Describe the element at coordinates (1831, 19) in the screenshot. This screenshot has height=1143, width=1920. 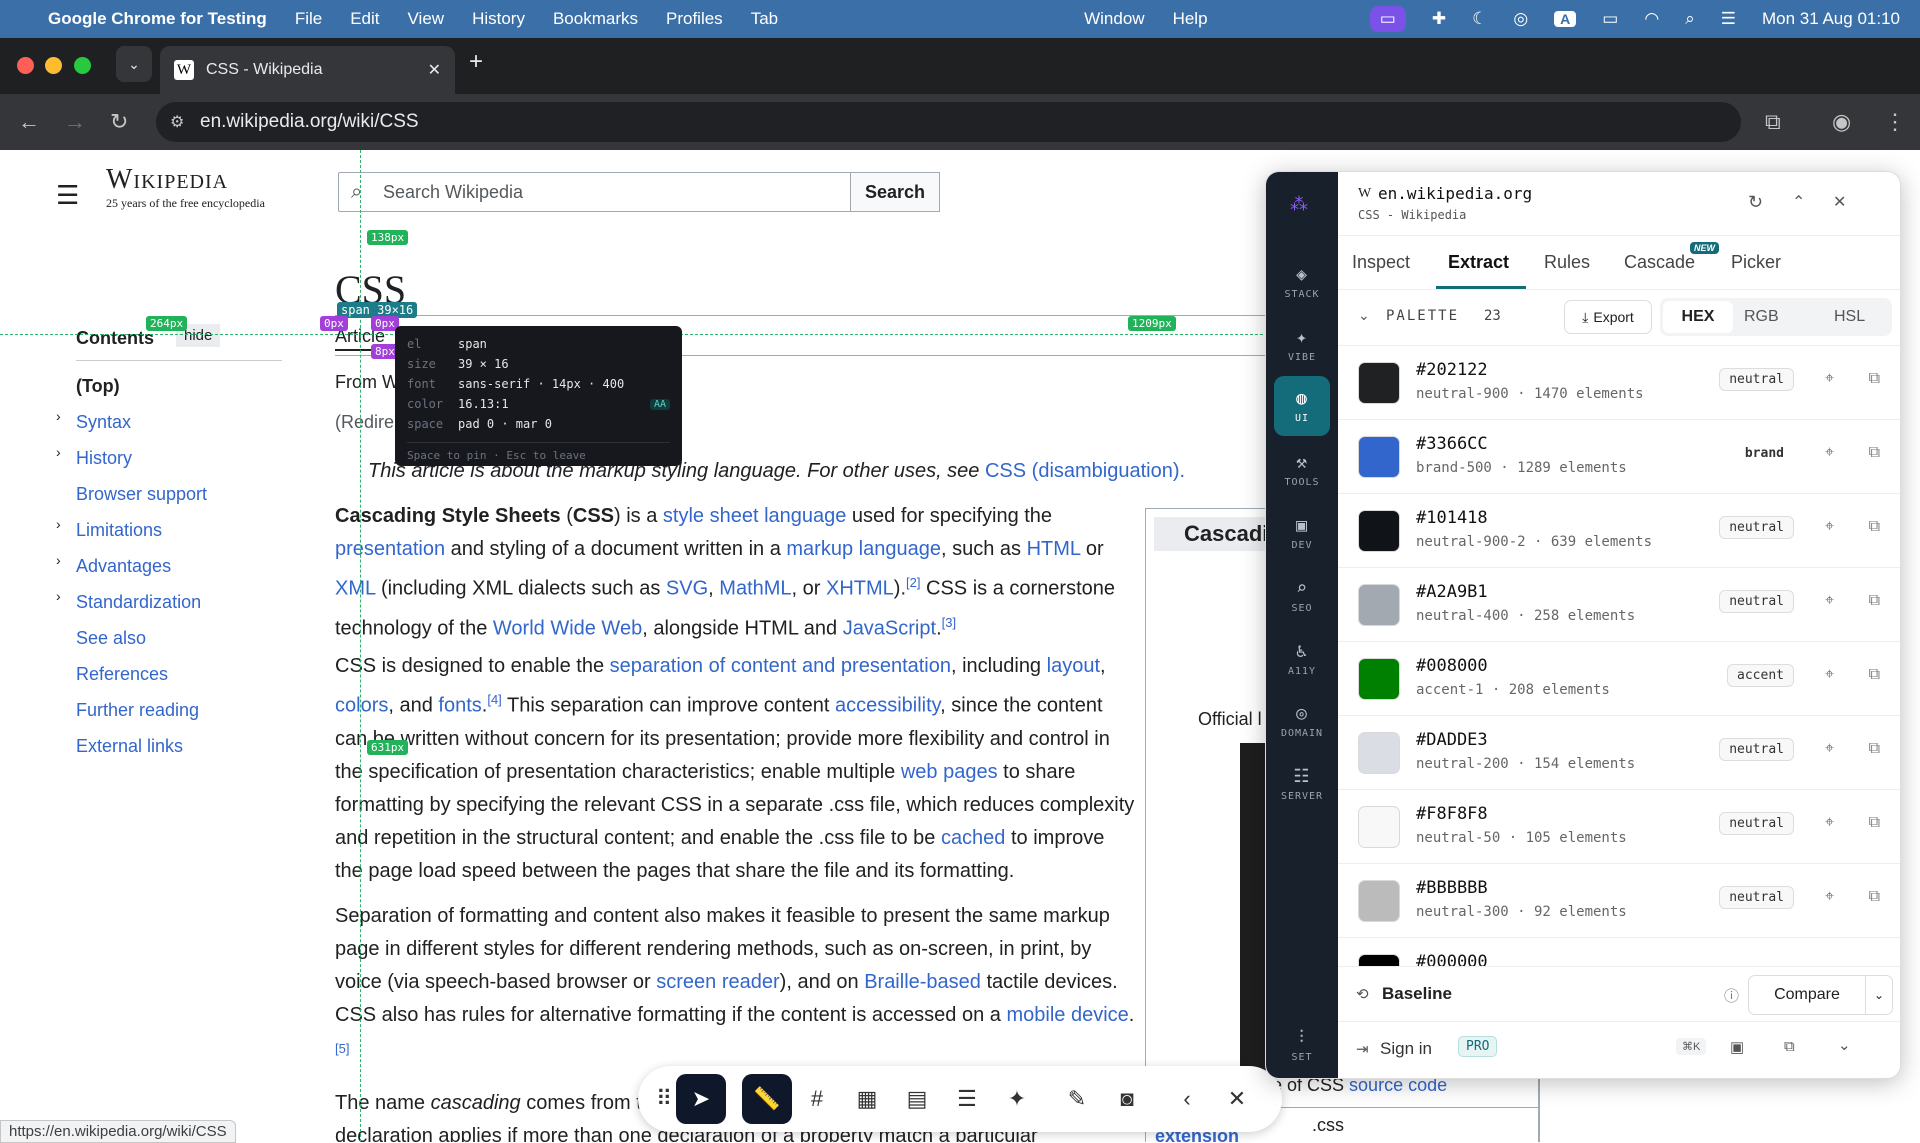
I see `clock: Mon 31 Aug 01:10` at that location.